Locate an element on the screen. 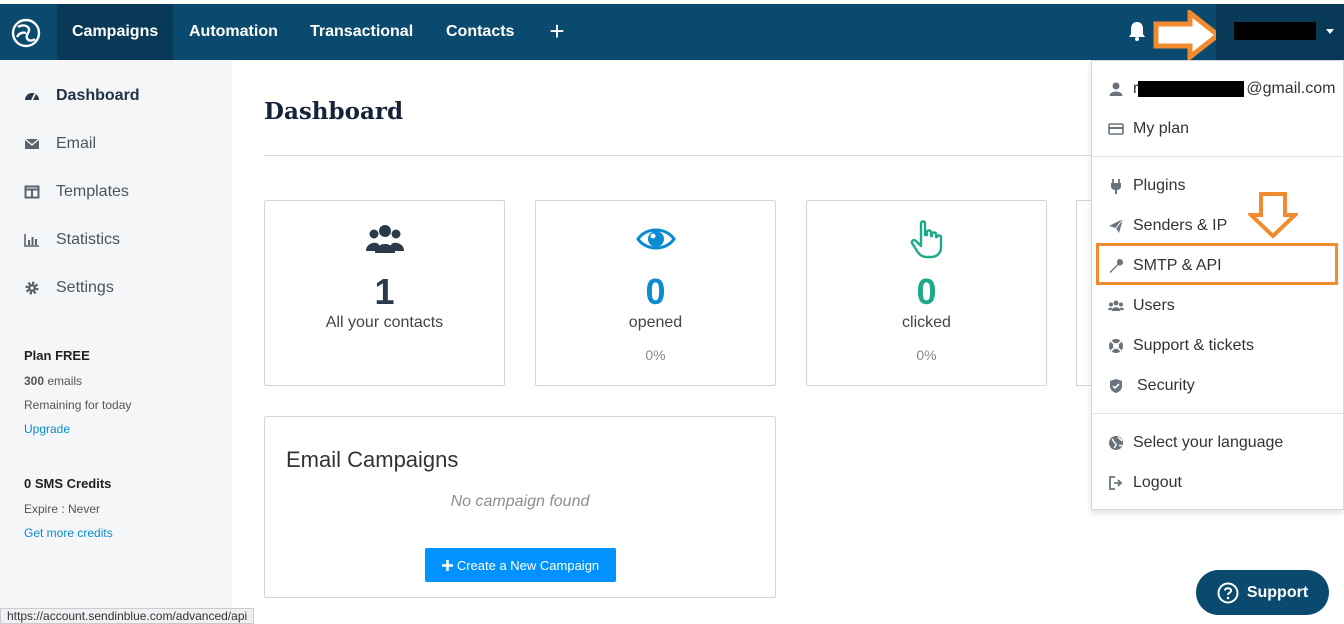 The width and height of the screenshot is (1344, 624). sidebar-item-label: Dashboard is located at coordinates (98, 95).